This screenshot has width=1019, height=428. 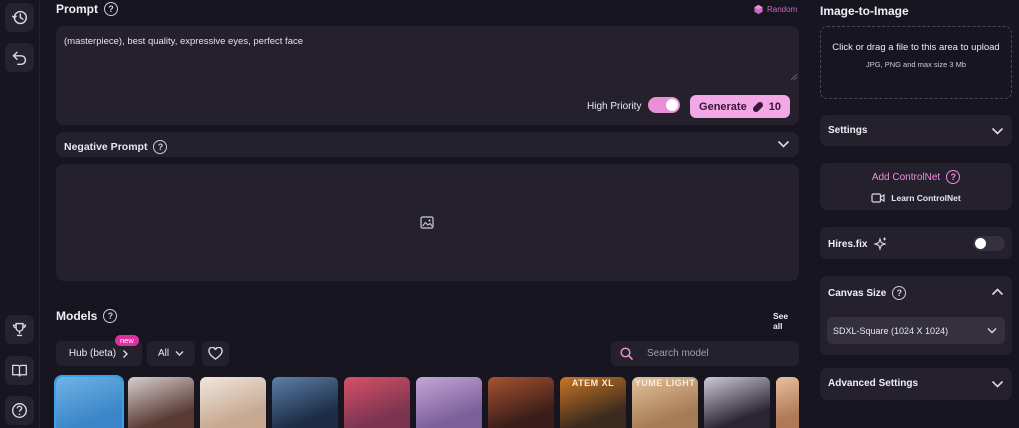 I want to click on model-thumbnail: ATEM XL, so click(x=593, y=402).